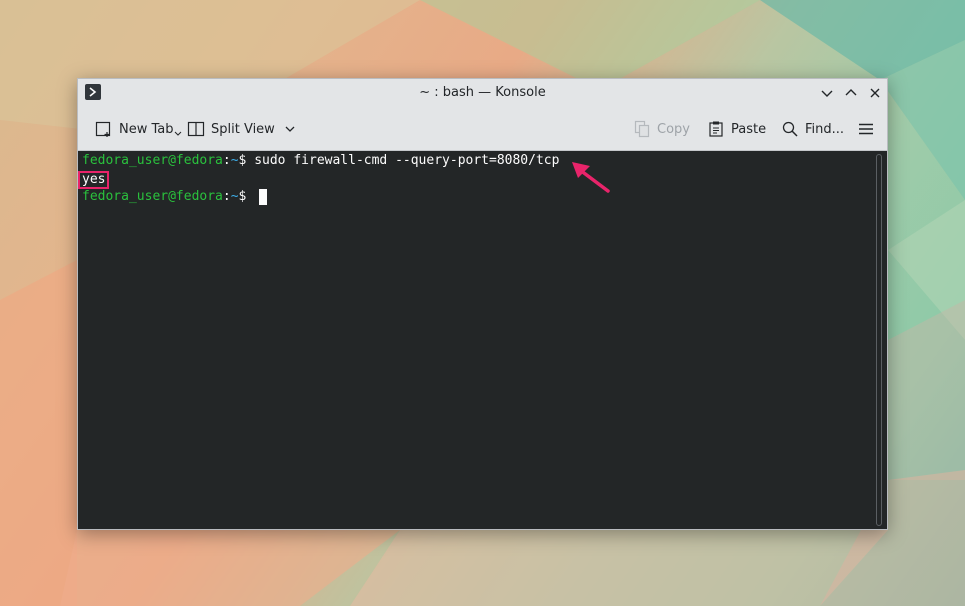 Image resolution: width=965 pixels, height=606 pixels. What do you see at coordinates (146, 129) in the screenshot?
I see `new-tab-label: New Tab` at bounding box center [146, 129].